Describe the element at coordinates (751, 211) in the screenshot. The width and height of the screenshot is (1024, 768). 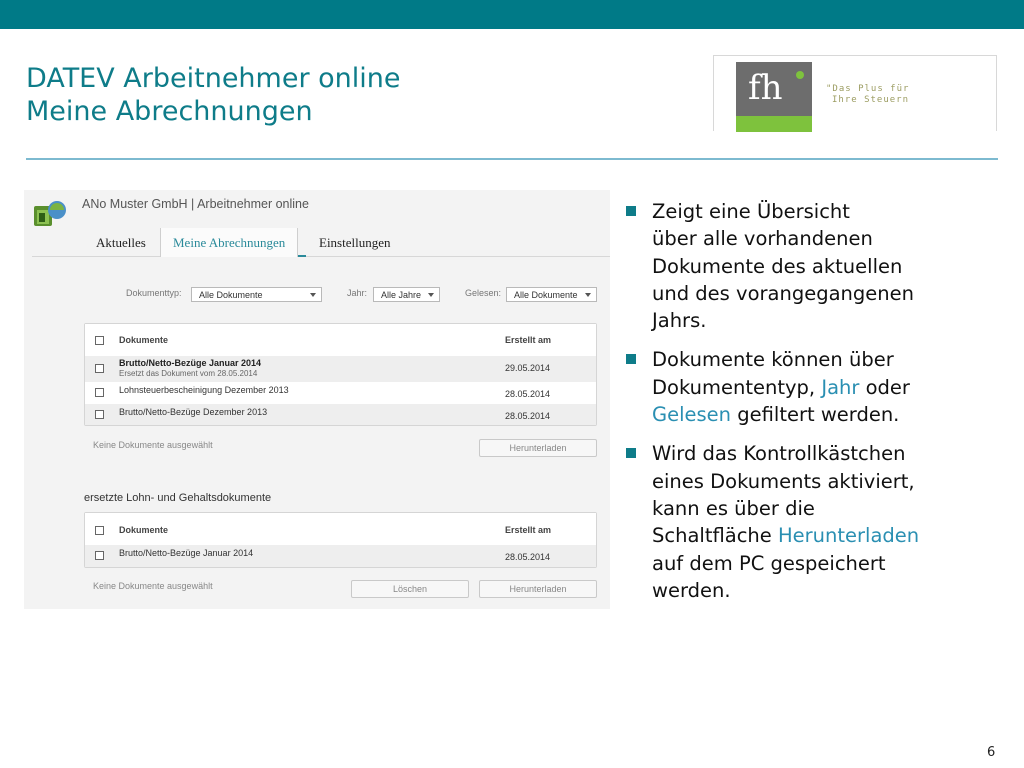
I see `bullet-line: Zeigt eine Übersicht` at that location.